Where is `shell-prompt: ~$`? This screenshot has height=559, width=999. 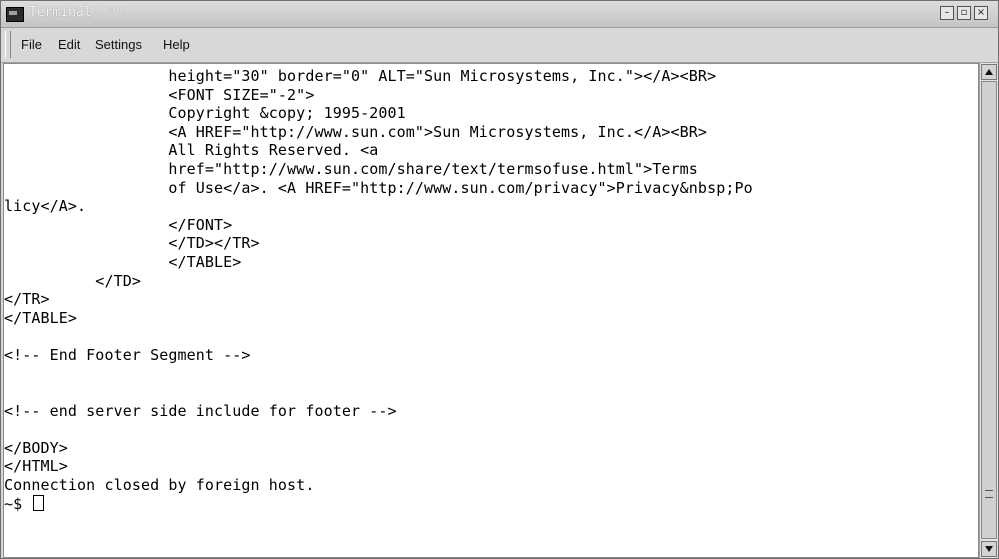 shell-prompt: ~$ is located at coordinates (18, 503).